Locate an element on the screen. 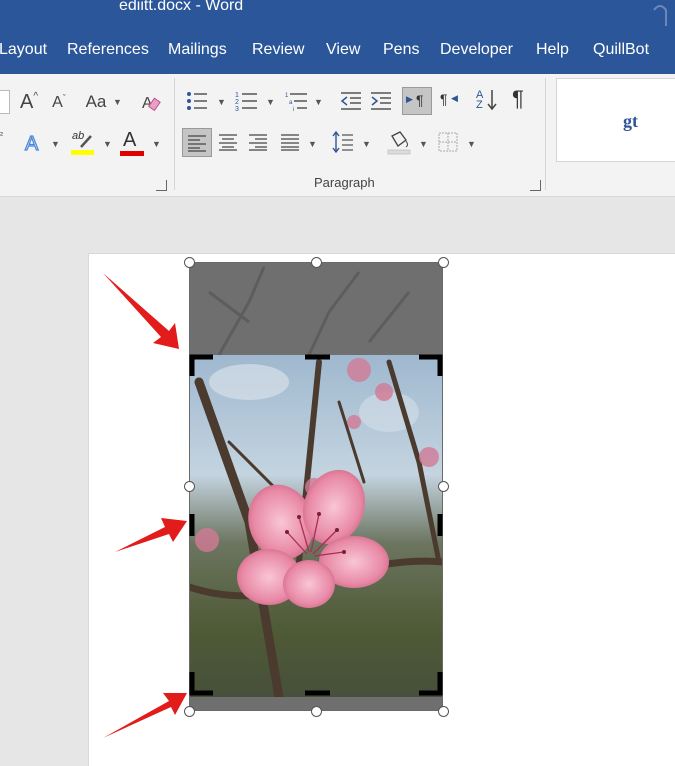 This screenshot has height=766, width=675. crop-handle-top-right is located at coordinates (431, 365).